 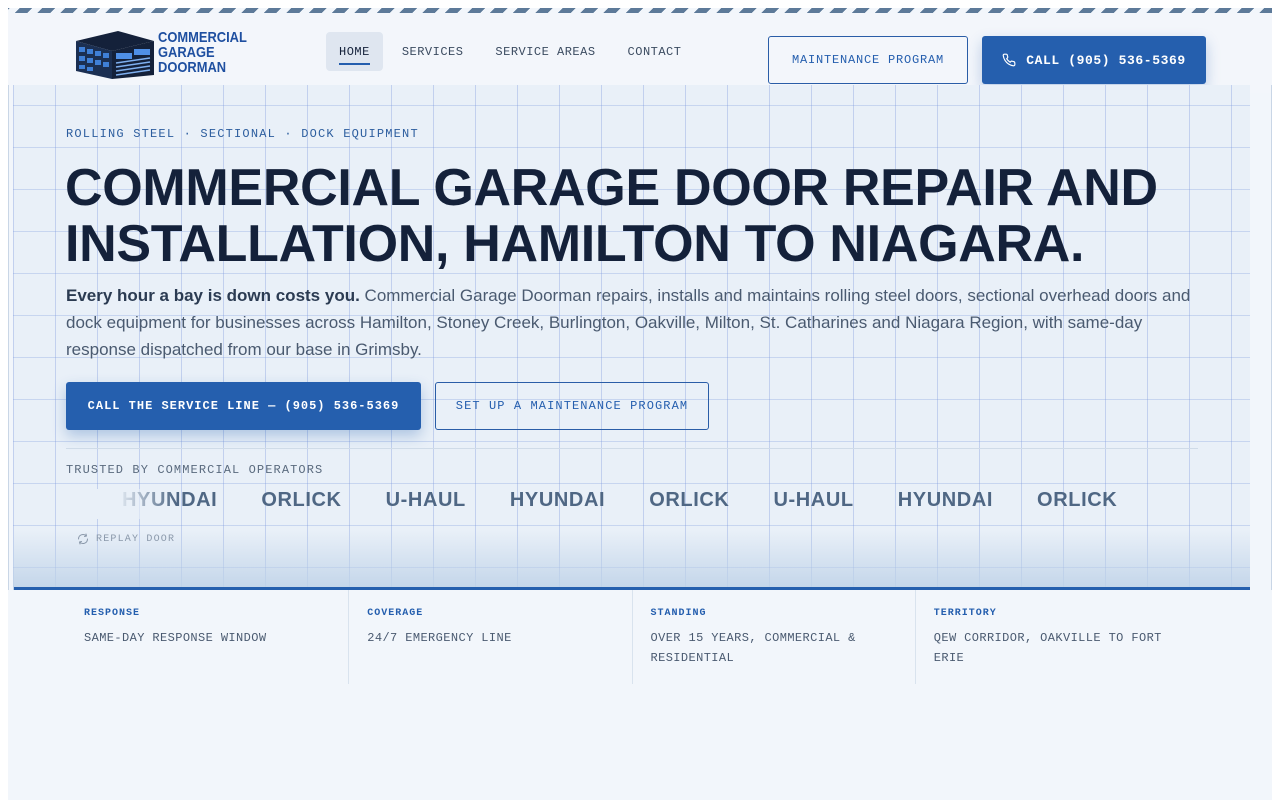 I want to click on hero-divider, so click(x=632, y=448).